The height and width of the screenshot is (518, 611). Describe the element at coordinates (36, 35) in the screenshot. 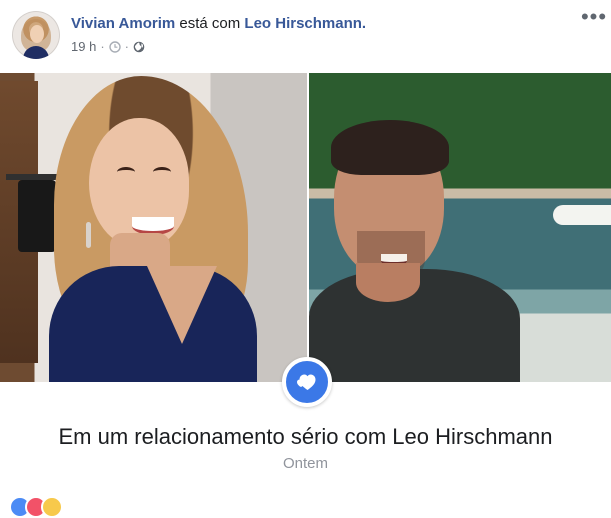

I see `profile-avatar` at that location.